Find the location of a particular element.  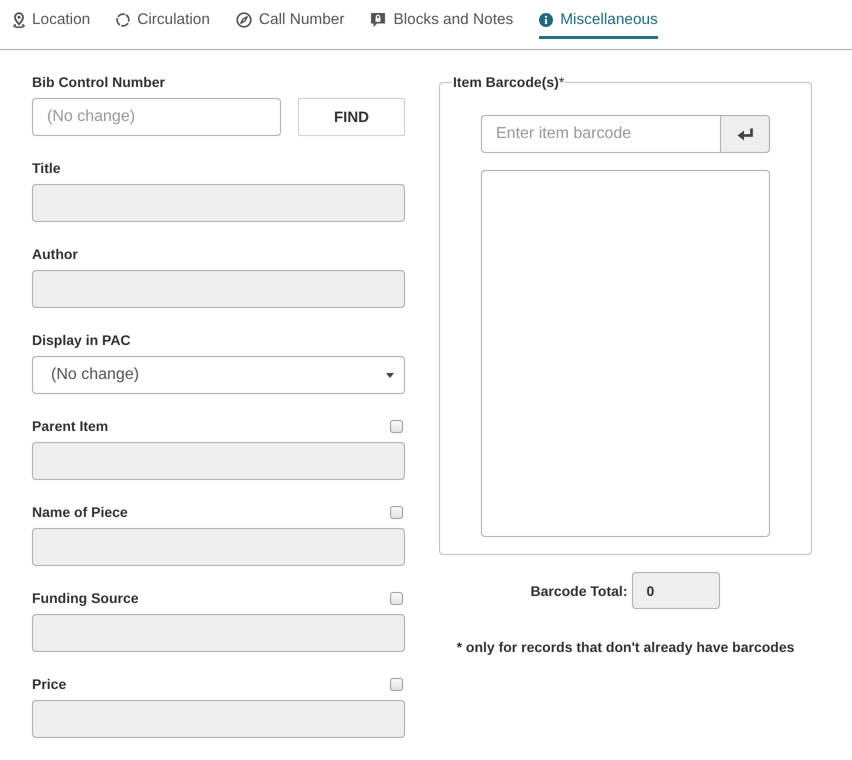

tab: Miscellaneous is located at coordinates (598, 19).